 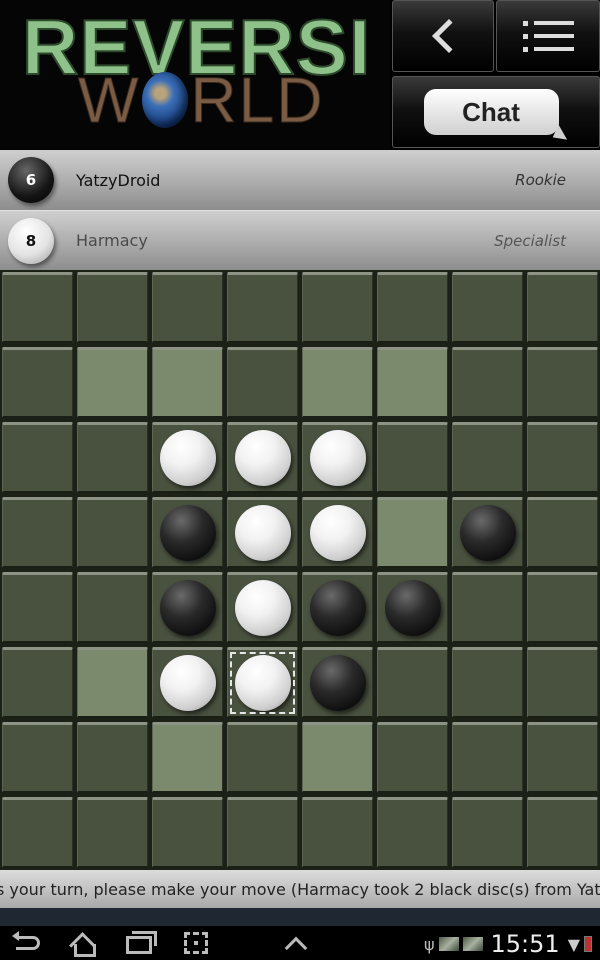 I want to click on board-square-r2c6, so click(x=487, y=457).